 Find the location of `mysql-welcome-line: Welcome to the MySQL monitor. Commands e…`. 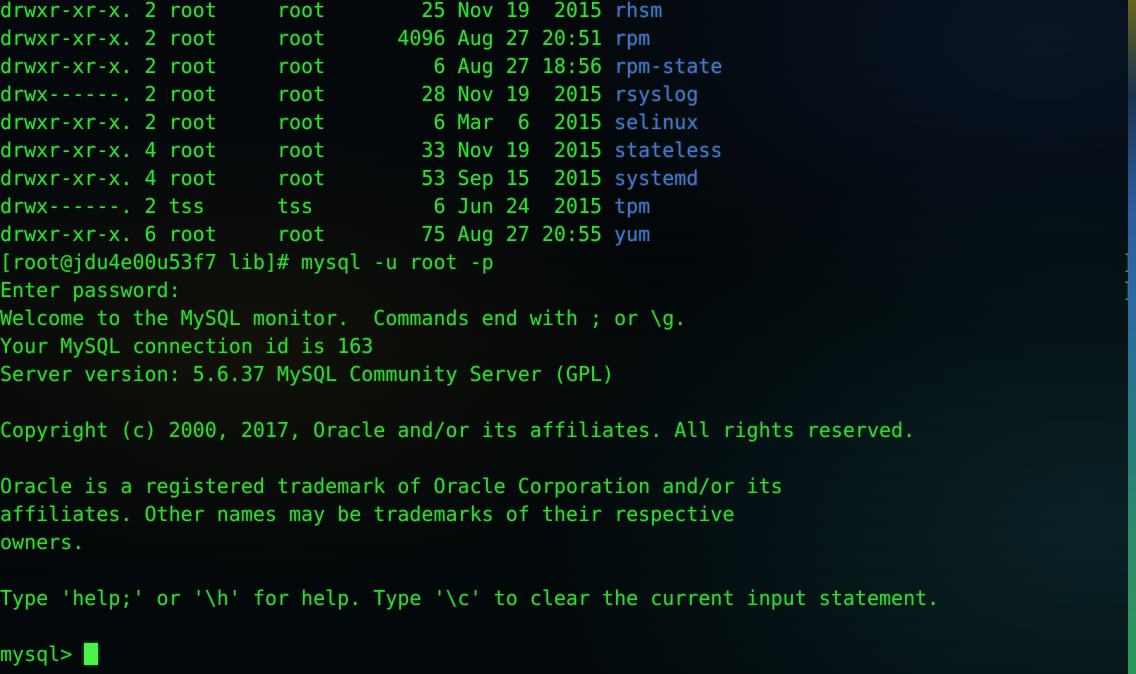

mysql-welcome-line: Welcome to the MySQL monitor. Commands e… is located at coordinates (343, 318).